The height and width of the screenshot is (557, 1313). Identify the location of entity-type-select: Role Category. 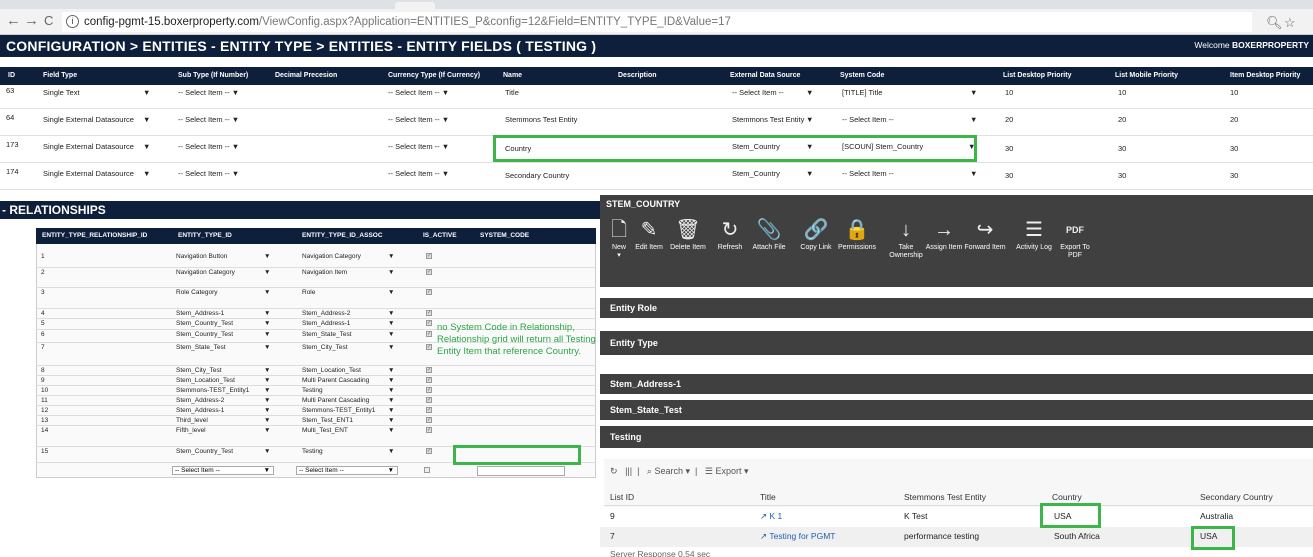
(197, 292).